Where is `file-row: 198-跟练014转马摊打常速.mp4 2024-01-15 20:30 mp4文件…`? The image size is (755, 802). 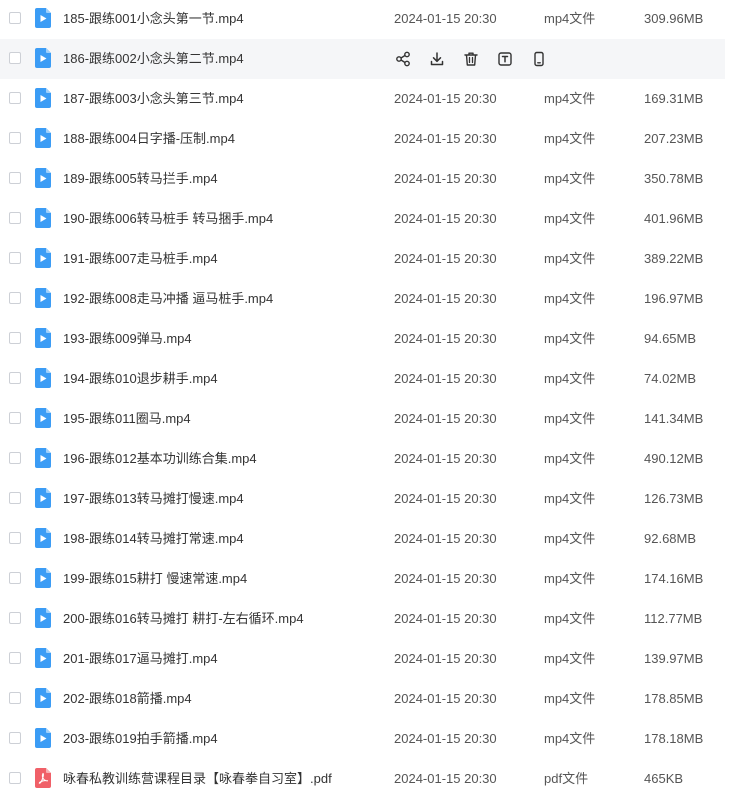 file-row: 198-跟练014转马摊打常速.mp4 2024-01-15 20:30 mp4文件… is located at coordinates (362, 539).